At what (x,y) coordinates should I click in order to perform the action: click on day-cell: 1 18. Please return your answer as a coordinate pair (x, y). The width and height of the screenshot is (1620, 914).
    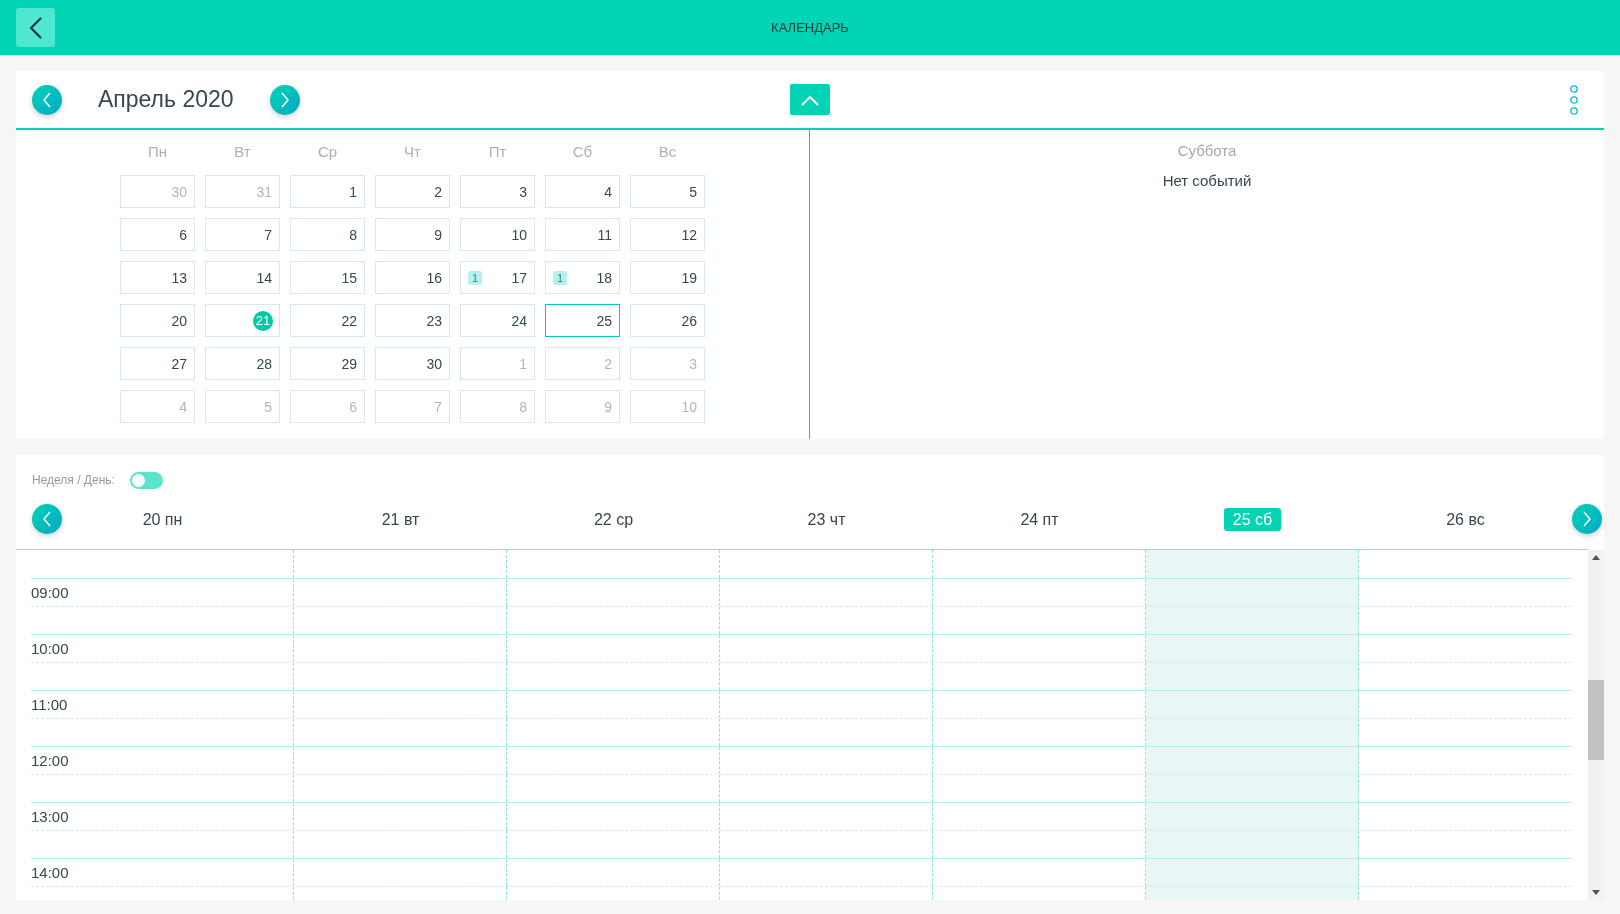
    Looking at the image, I should click on (582, 277).